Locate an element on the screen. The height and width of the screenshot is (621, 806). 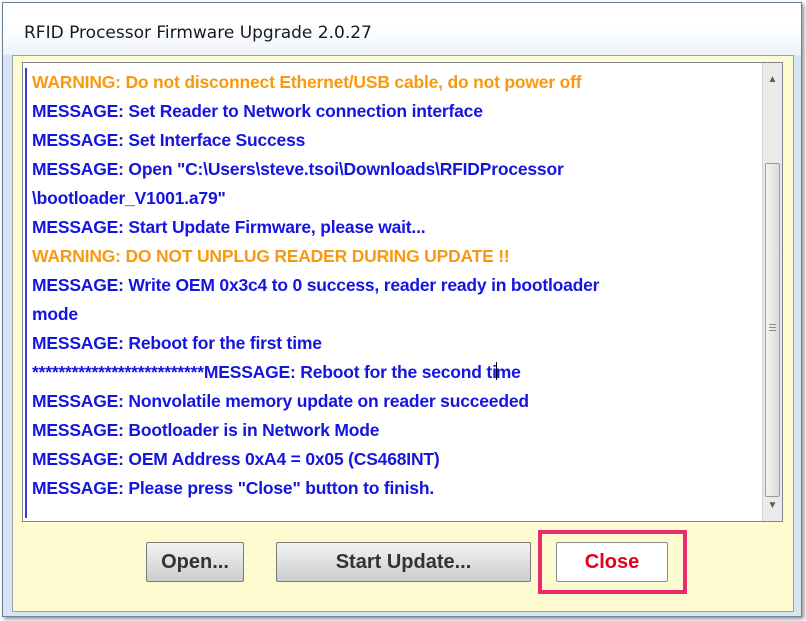
window-title: RFID Processor Firmware Upgrade 2.0.27 is located at coordinates (198, 33).